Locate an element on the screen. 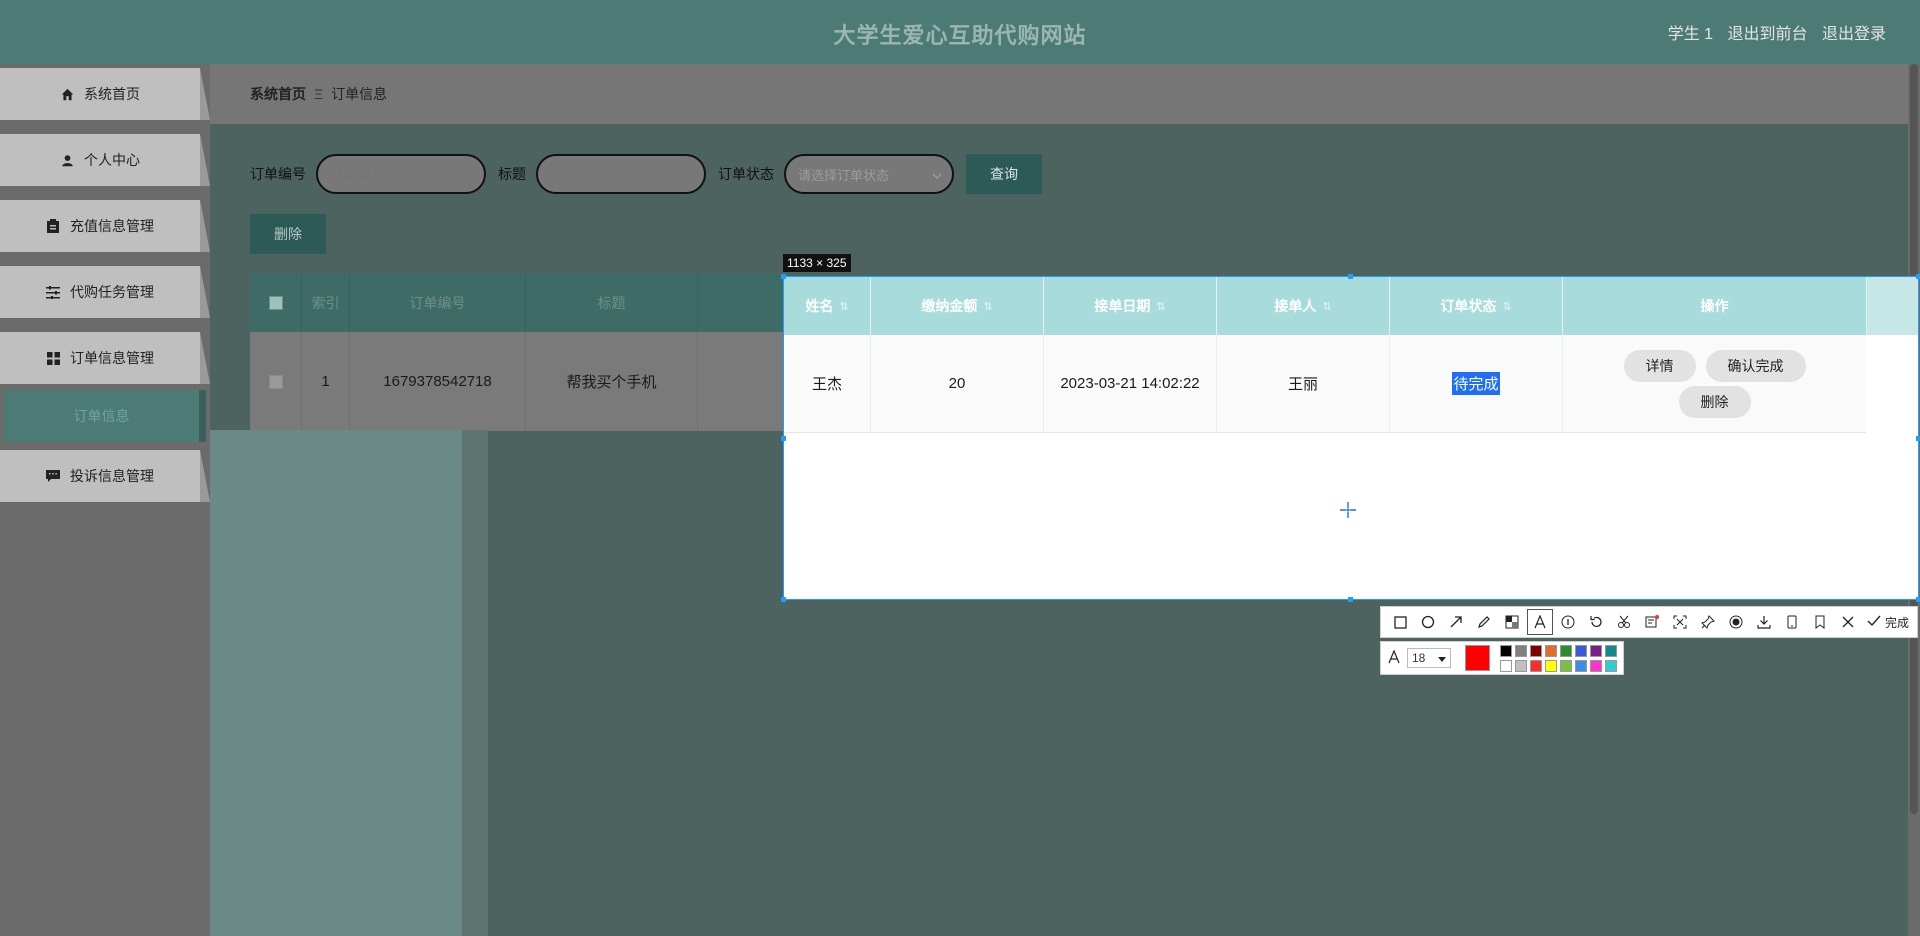 Image resolution: width=1920 pixels, height=936 pixels. column-header-amount: 缴纳金额 ⇅ is located at coordinates (957, 306).